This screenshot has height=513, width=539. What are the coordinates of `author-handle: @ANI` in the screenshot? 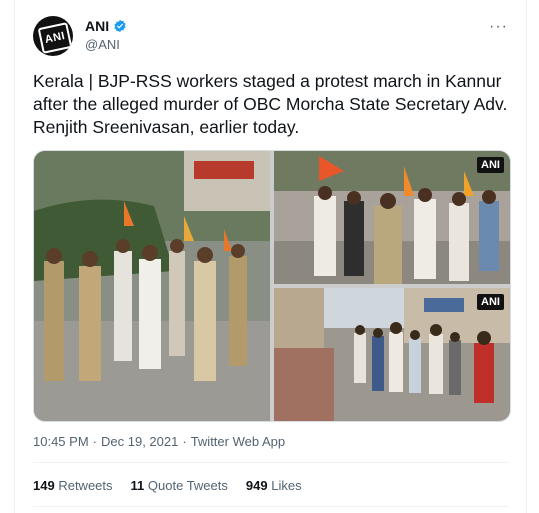 It's located at (102, 44).